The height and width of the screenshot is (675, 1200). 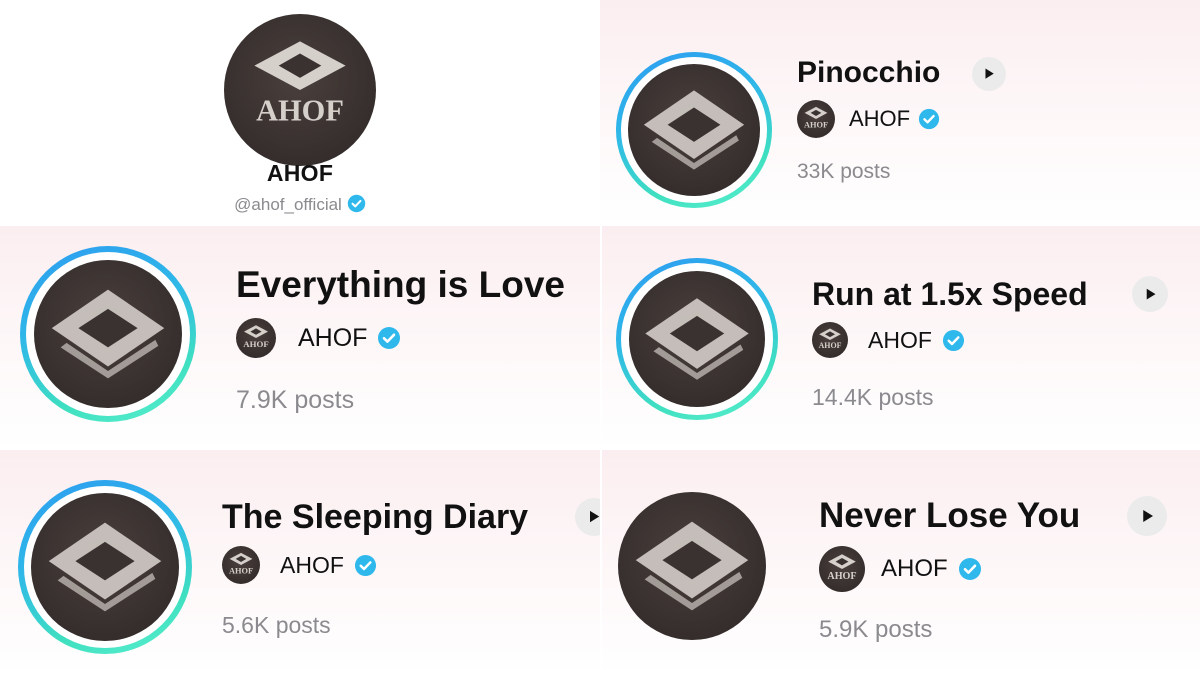 I want to click on profile-avatar: AHOF, so click(x=300, y=90).